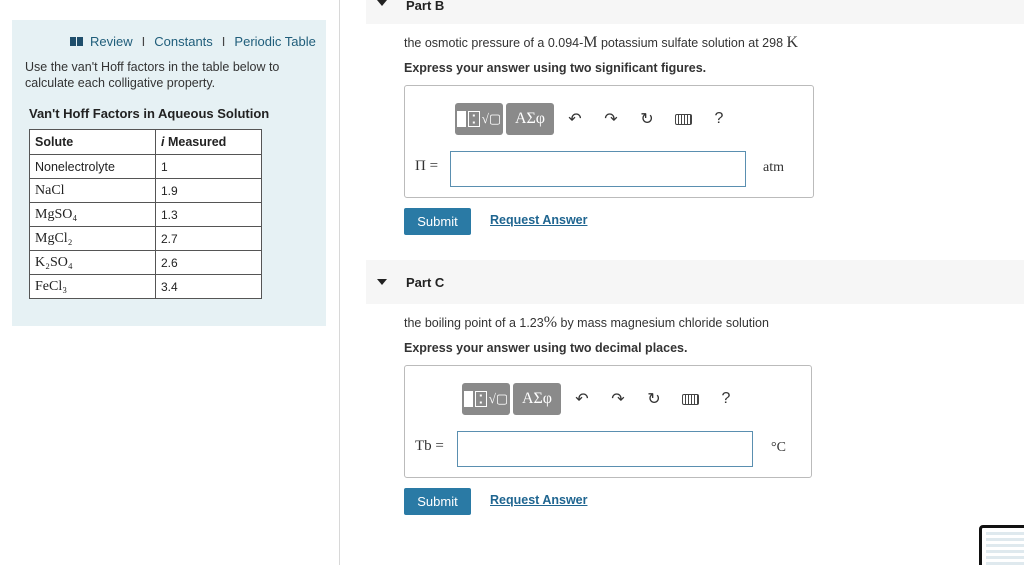 This screenshot has width=1024, height=565. I want to click on part-b-label: Part B, so click(425, 6).